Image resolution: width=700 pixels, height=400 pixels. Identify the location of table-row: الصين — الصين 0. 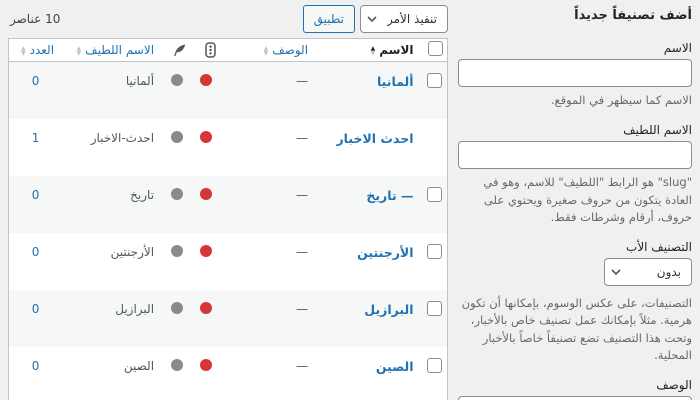
(228, 373).